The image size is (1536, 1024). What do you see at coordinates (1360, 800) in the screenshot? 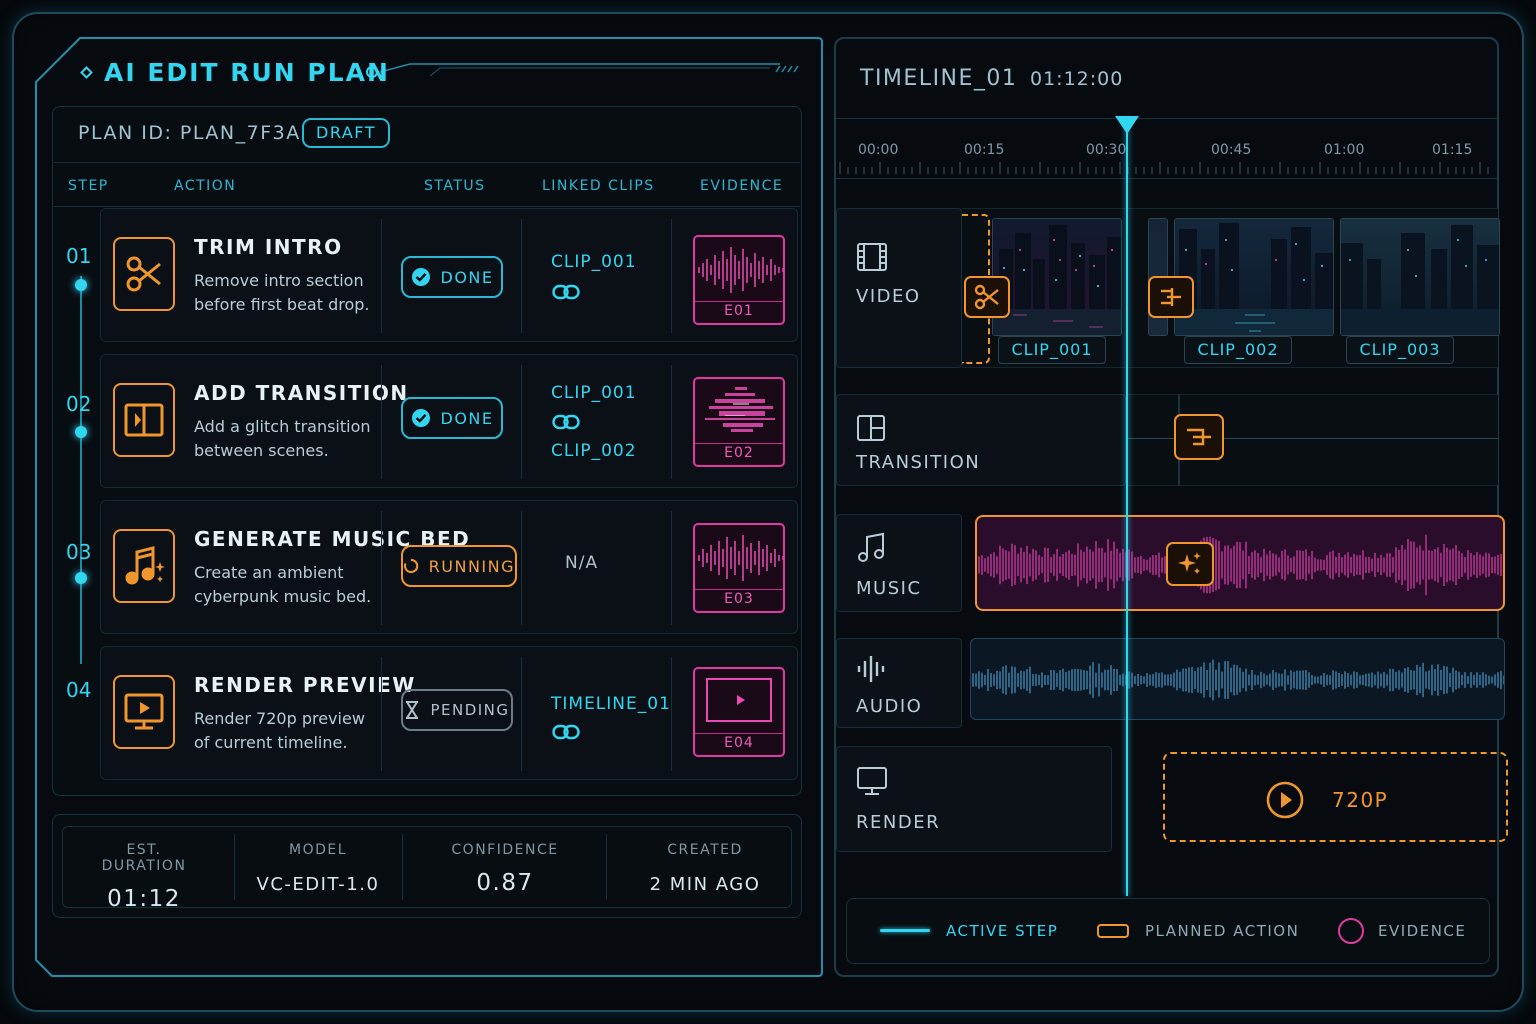
I see `render-resolution: 720P` at bounding box center [1360, 800].